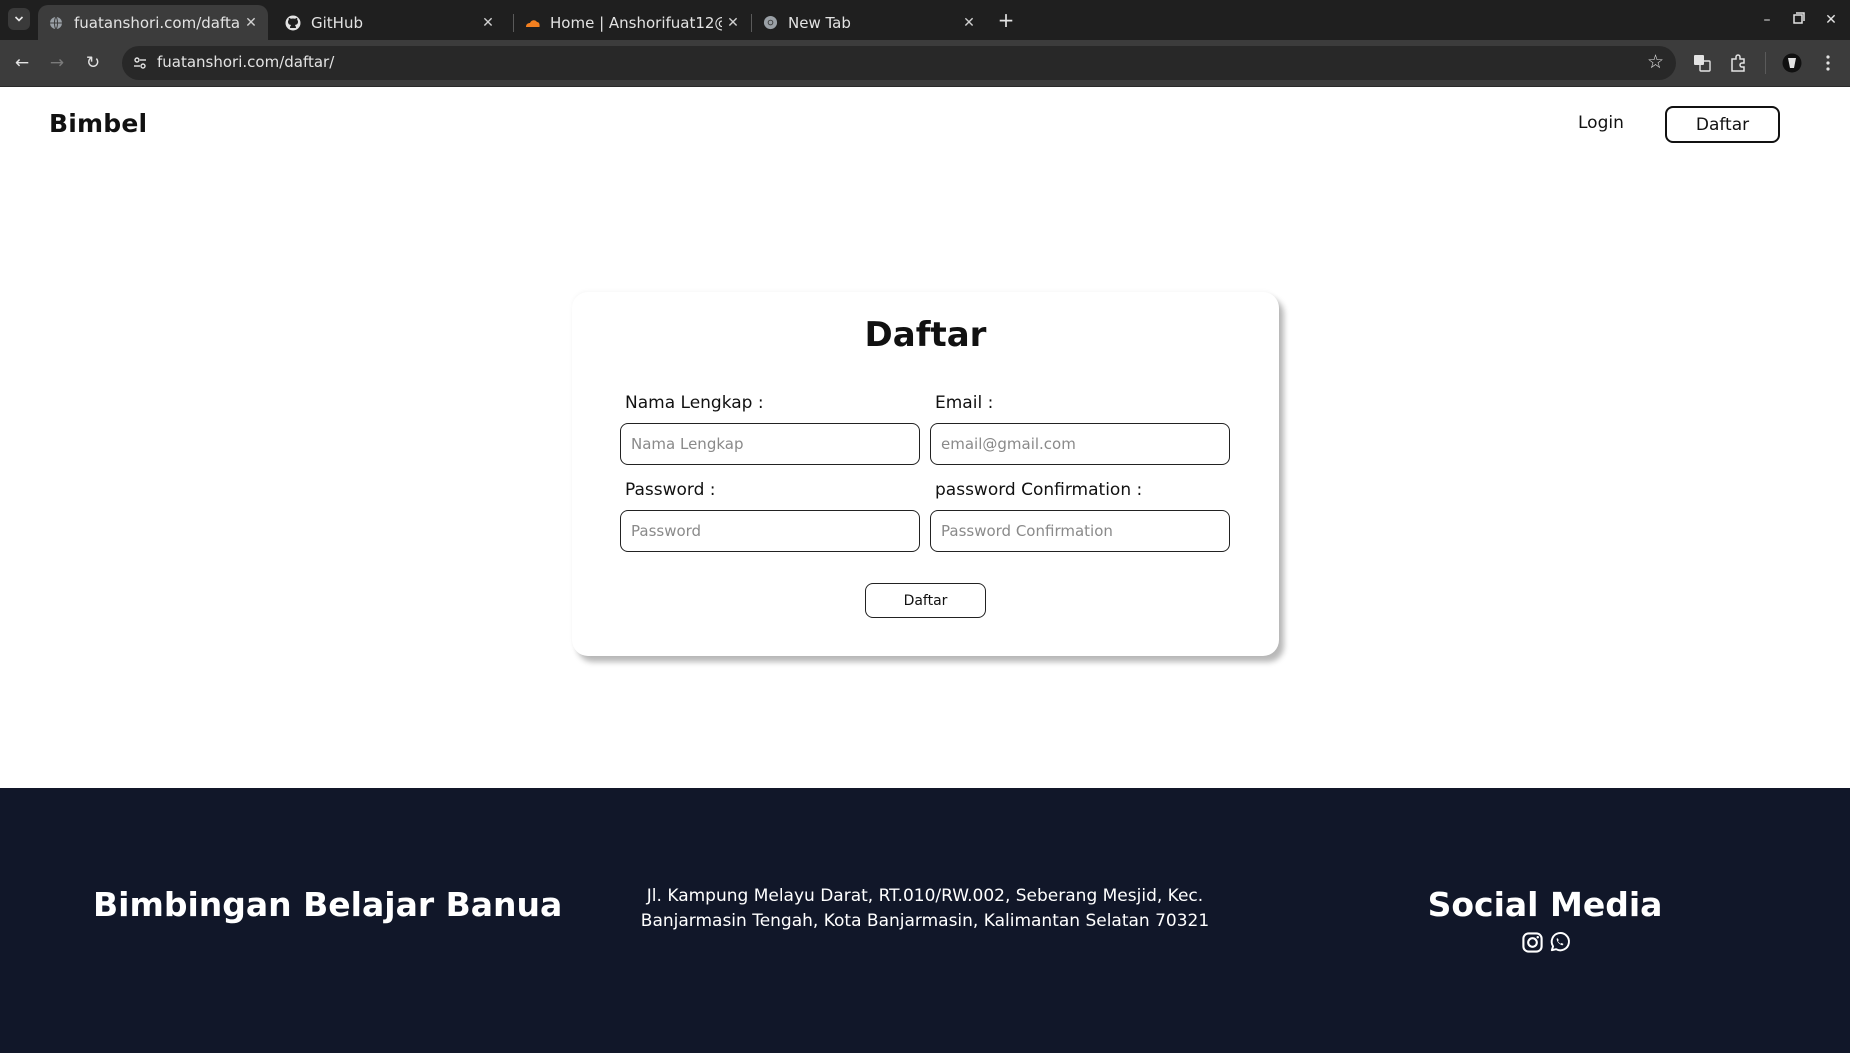 Image resolution: width=1850 pixels, height=1053 pixels. Describe the element at coordinates (670, 490) in the screenshot. I see `password-label: Password :` at that location.